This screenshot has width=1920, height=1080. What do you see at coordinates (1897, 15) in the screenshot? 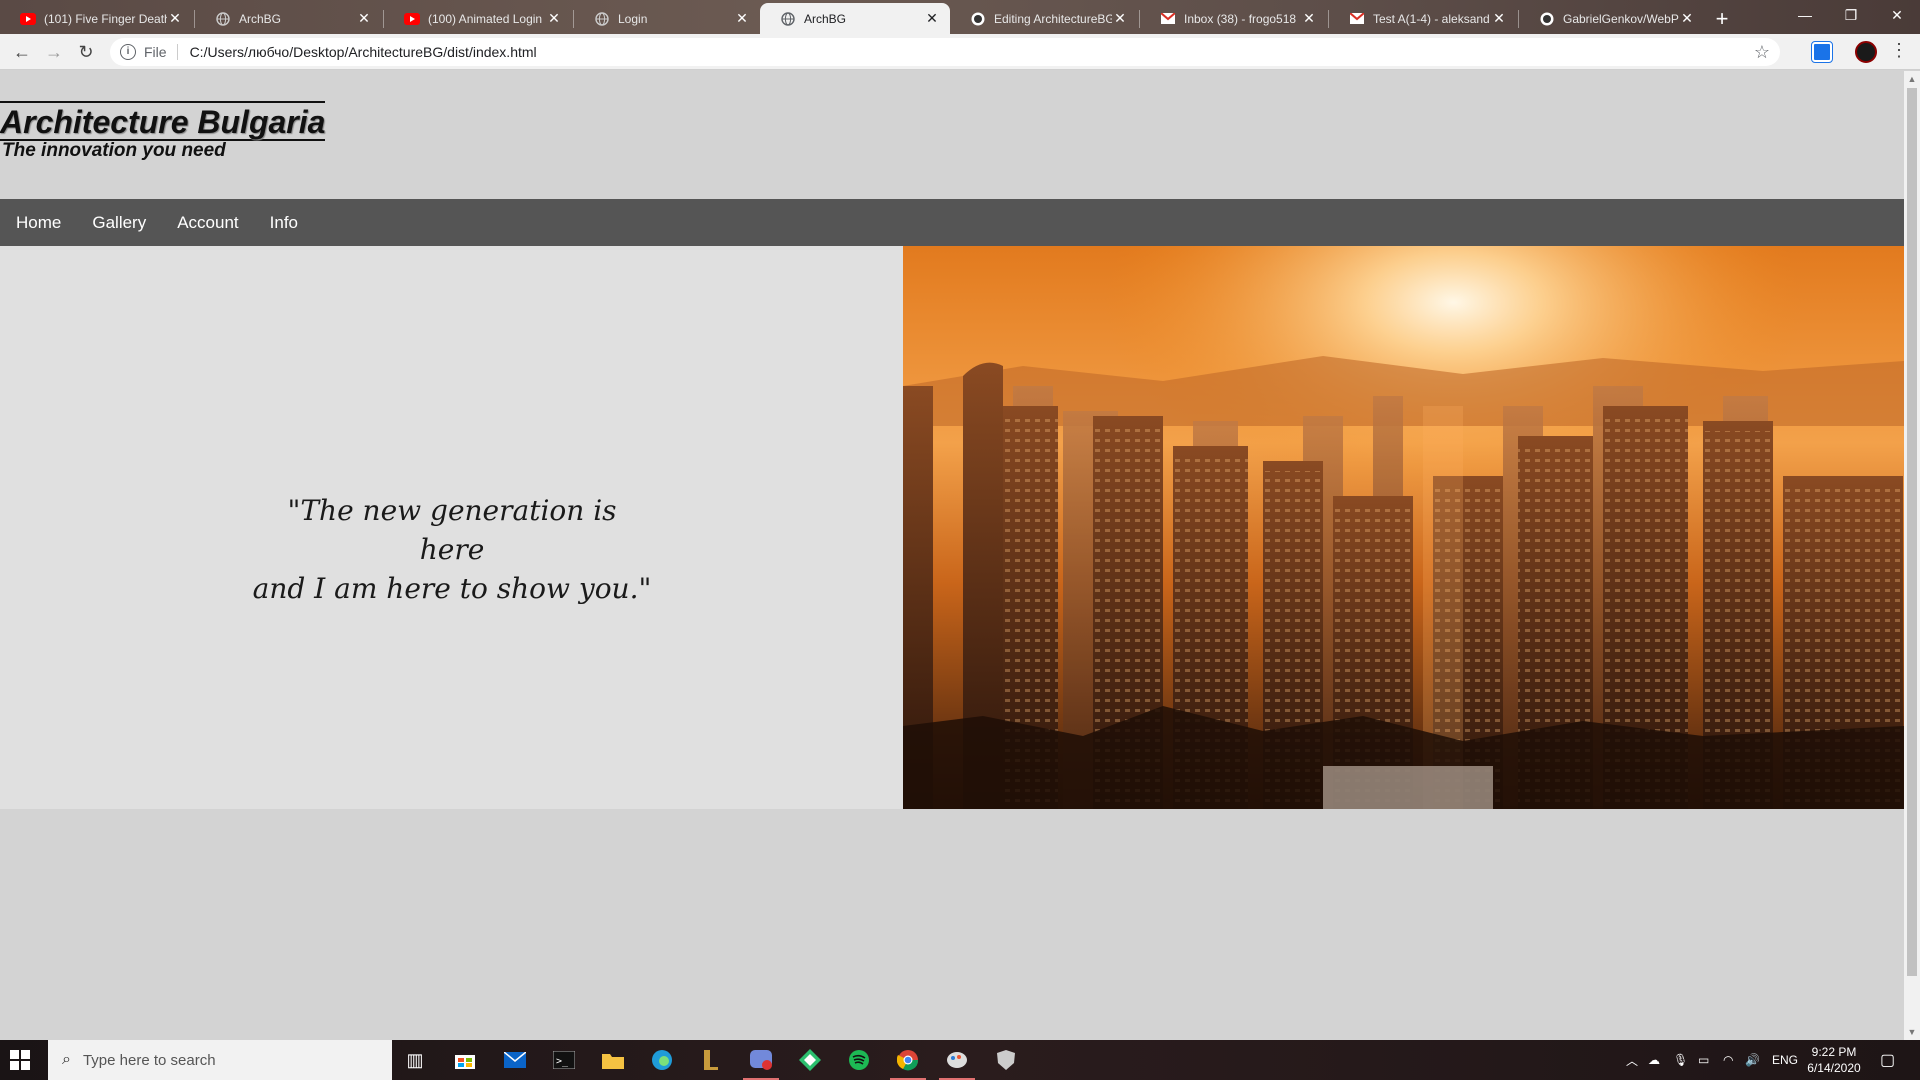
I see `close-window-button: ✕` at bounding box center [1897, 15].